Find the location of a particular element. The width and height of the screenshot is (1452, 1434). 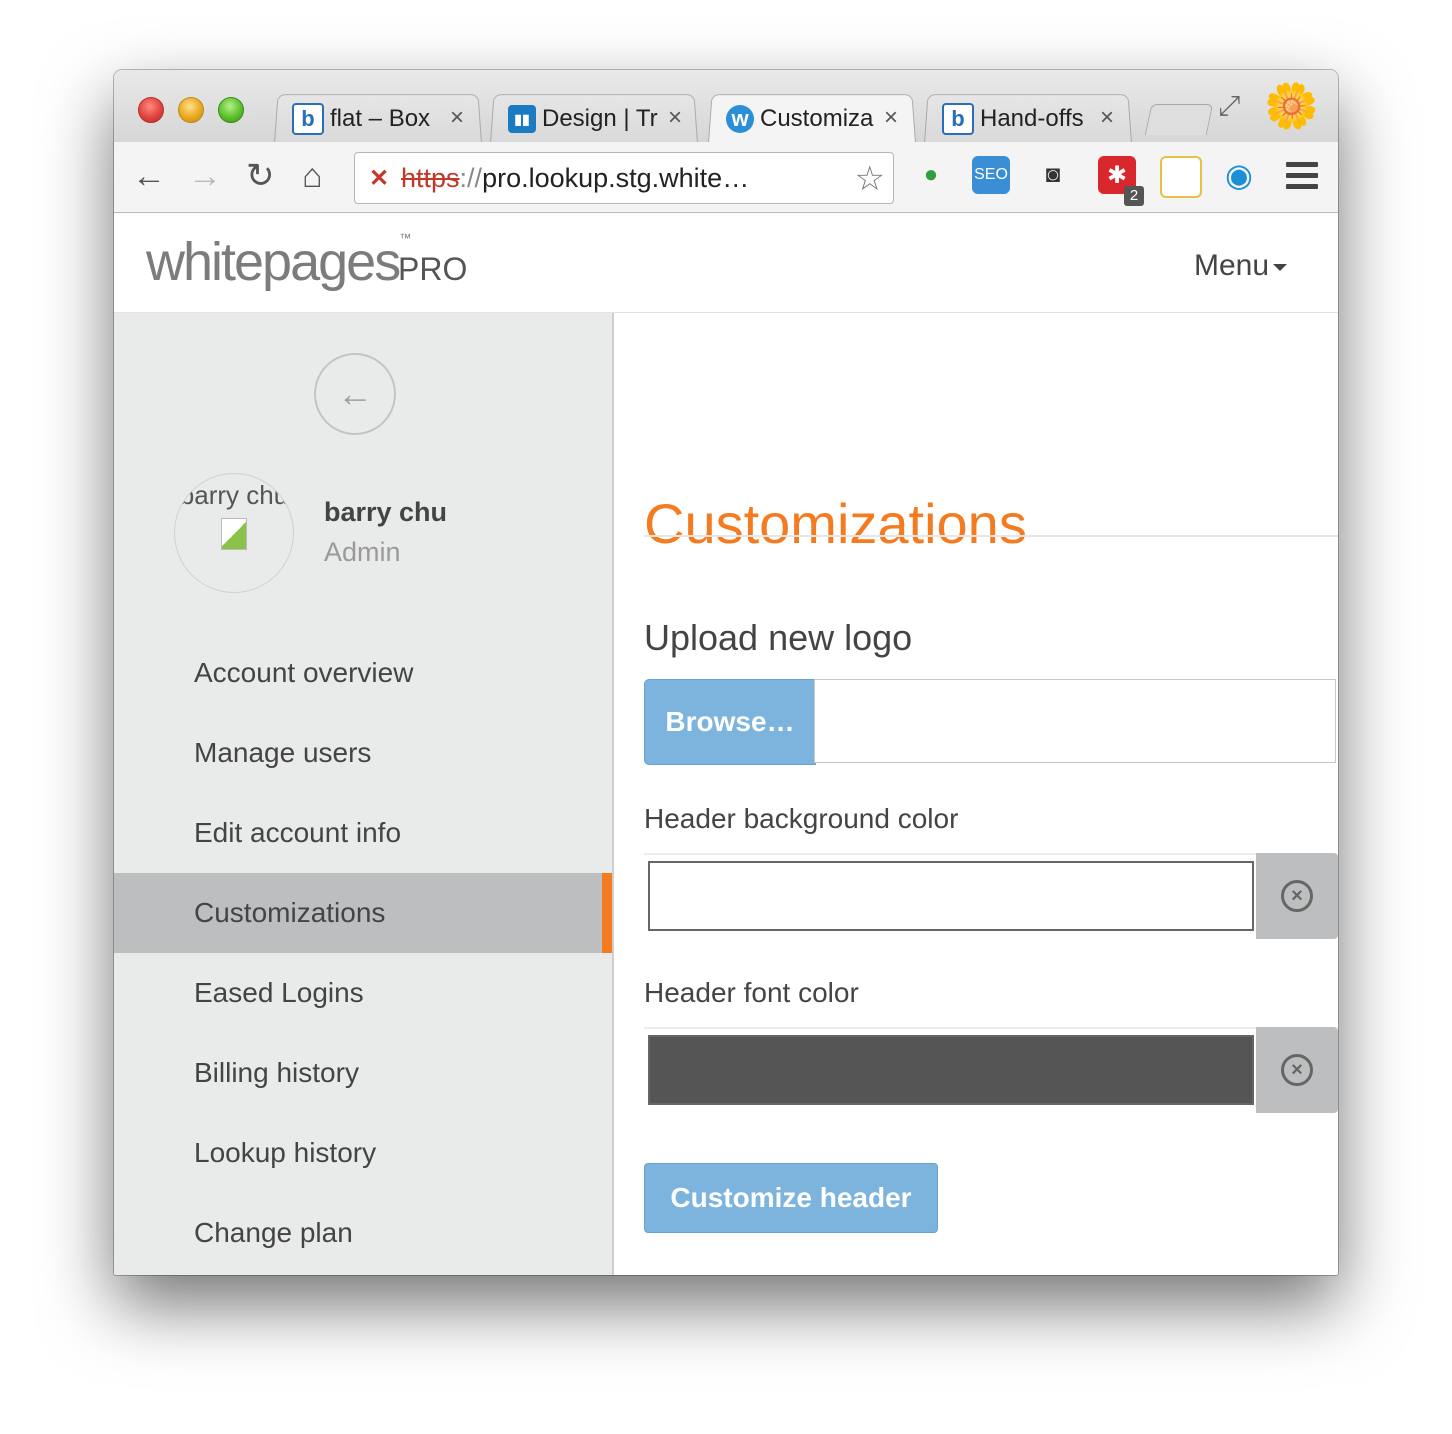

whitepages-icon: w is located at coordinates (740, 119).